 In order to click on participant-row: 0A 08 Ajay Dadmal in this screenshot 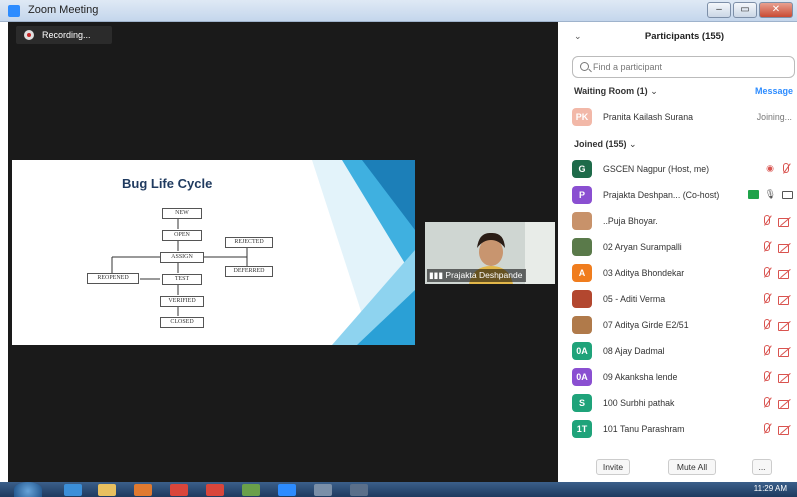, I will do `click(684, 352)`.